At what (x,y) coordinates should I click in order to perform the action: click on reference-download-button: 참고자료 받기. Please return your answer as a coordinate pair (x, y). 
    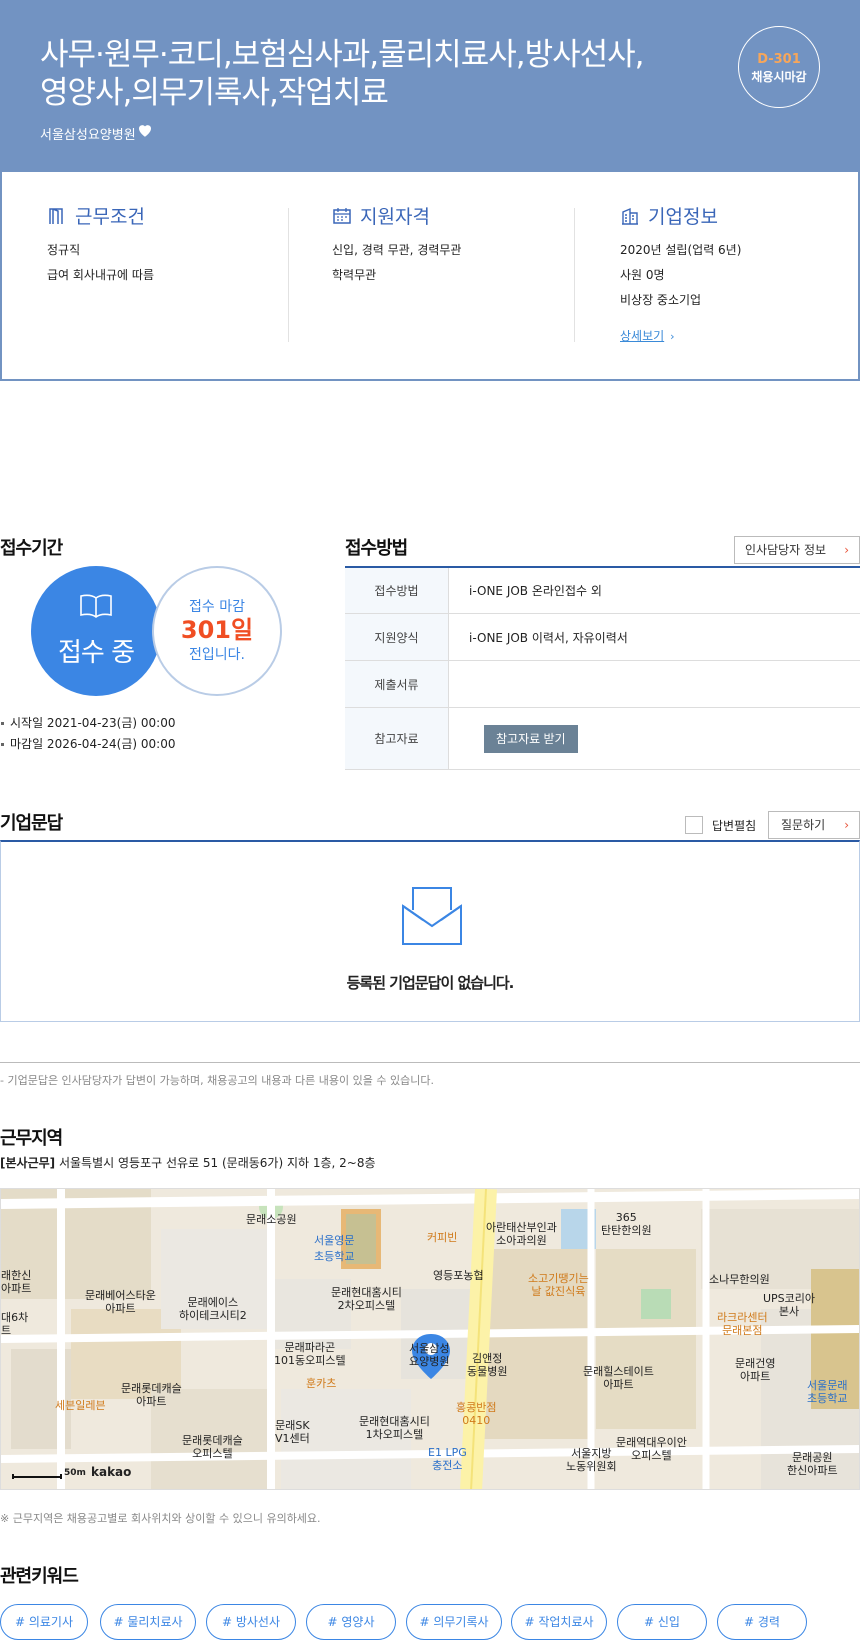
    Looking at the image, I should click on (531, 738).